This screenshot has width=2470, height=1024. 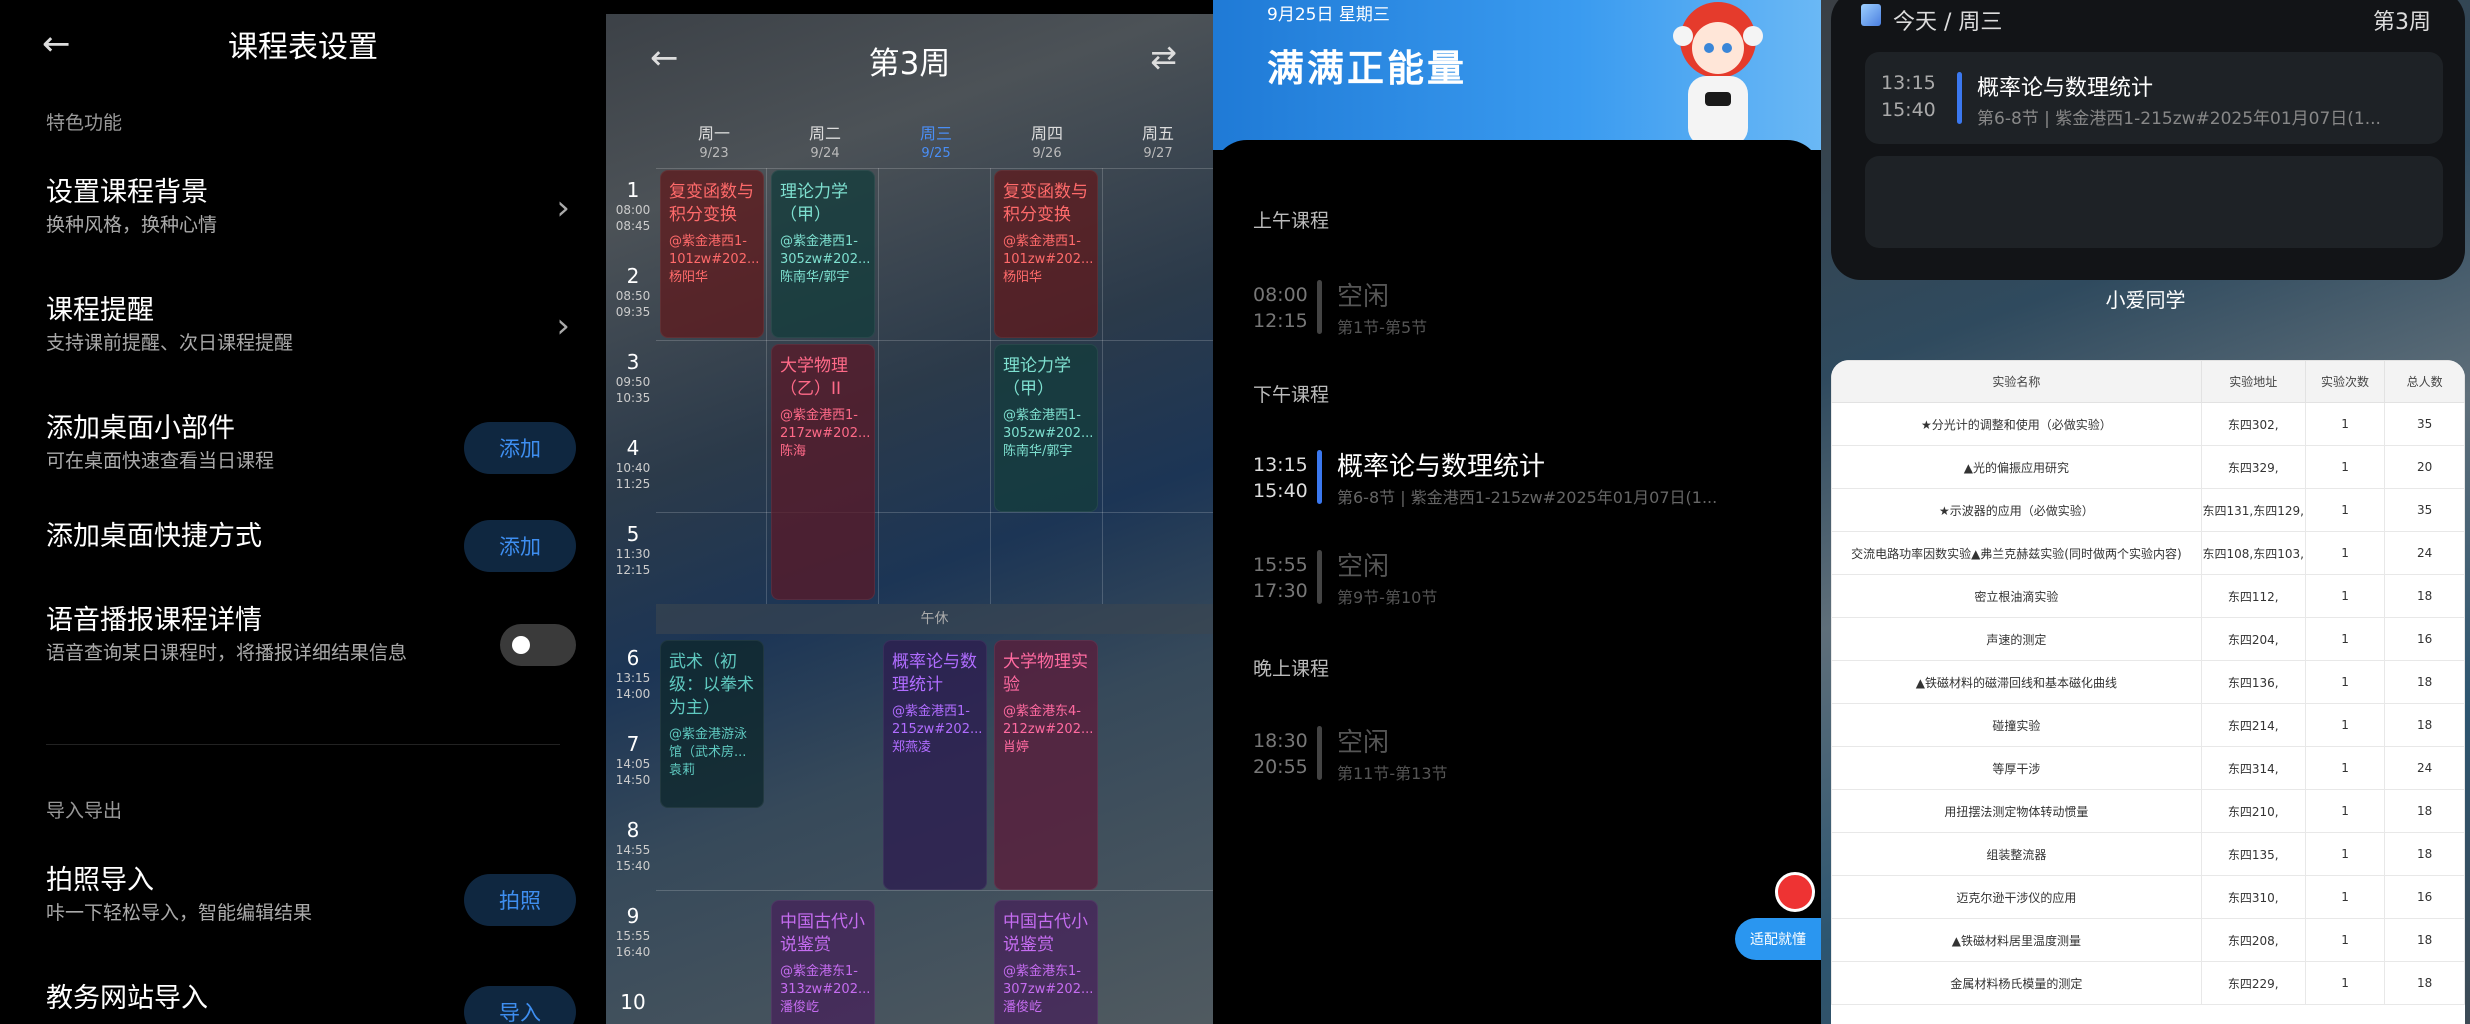 I want to click on table-row: ★示波器的应用（必做实验） 东四131,东四129, 1 35, so click(x=2148, y=510).